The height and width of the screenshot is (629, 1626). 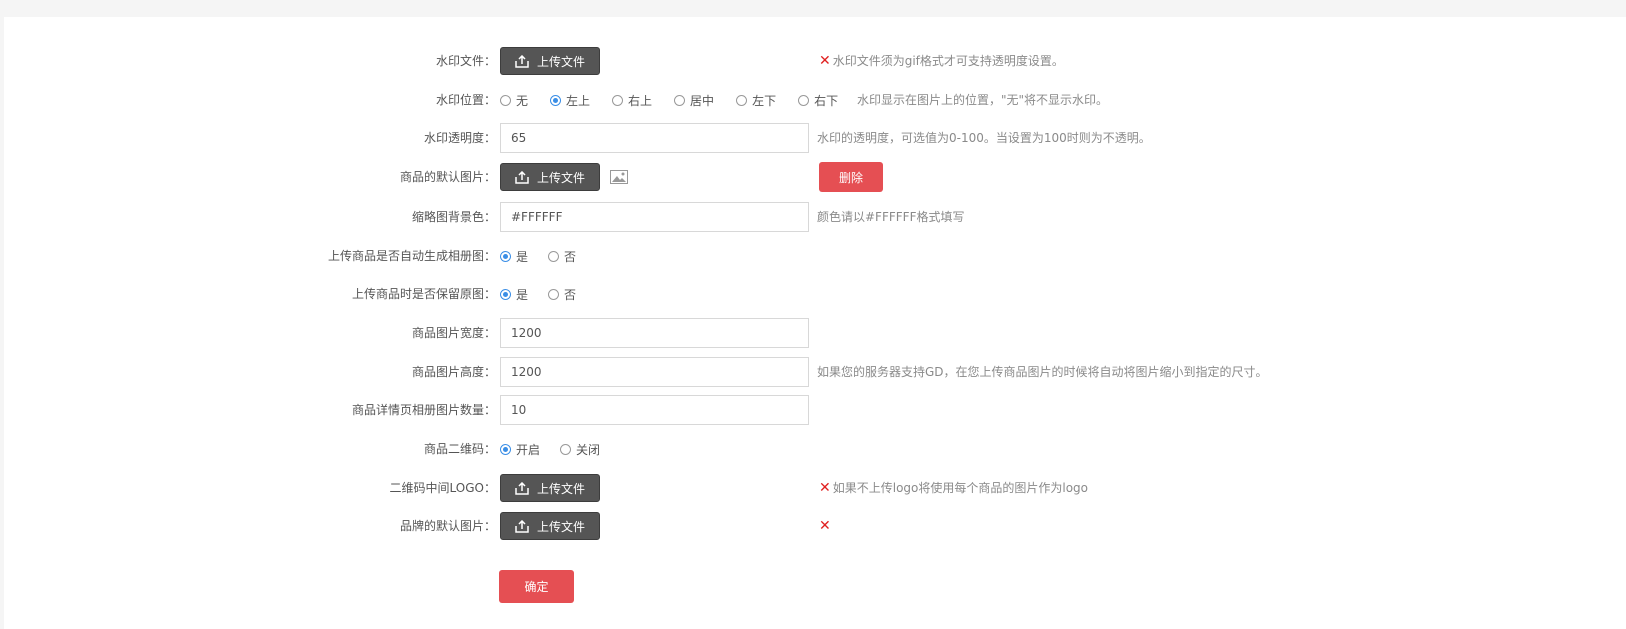 I want to click on radio-label: 右上, so click(x=640, y=100).